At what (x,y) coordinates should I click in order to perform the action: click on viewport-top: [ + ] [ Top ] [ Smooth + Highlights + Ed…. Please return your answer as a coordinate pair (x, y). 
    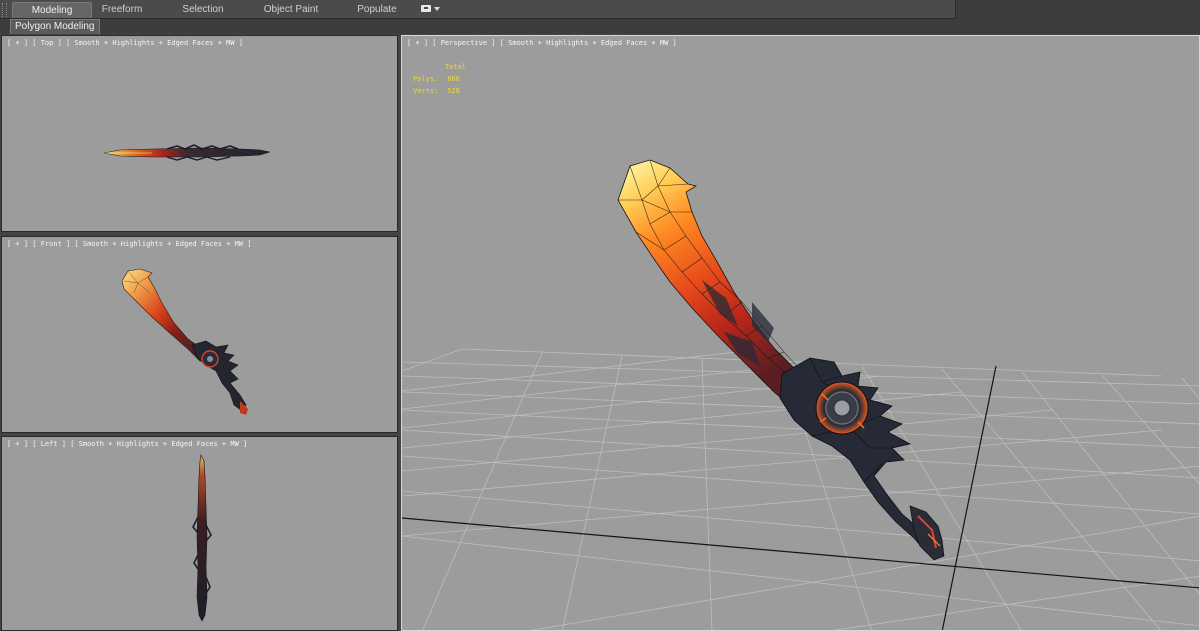
    Looking at the image, I should click on (199, 133).